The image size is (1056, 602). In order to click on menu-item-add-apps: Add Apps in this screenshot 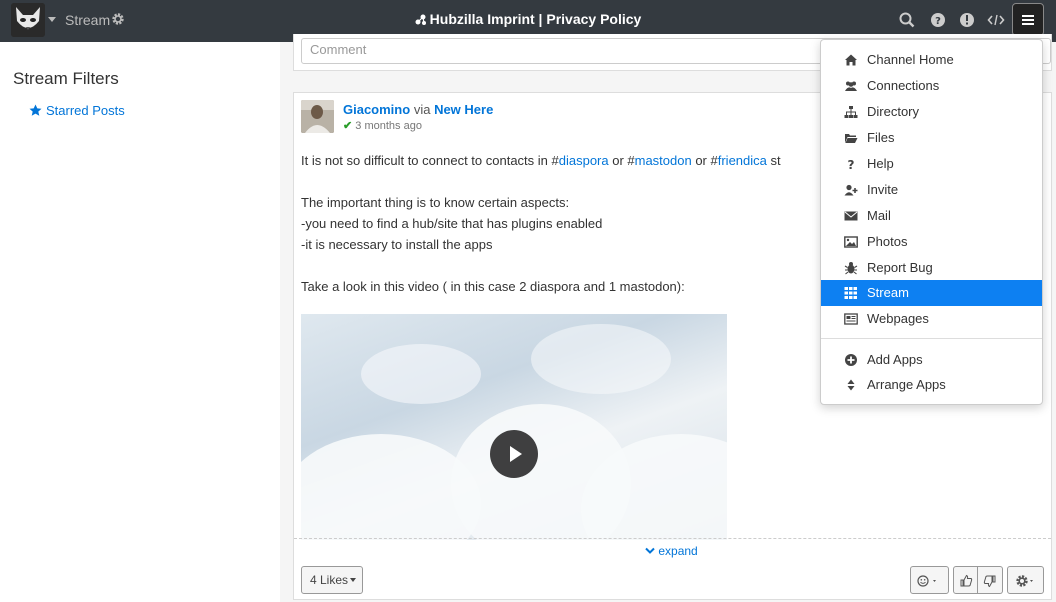, I will do `click(931, 360)`.